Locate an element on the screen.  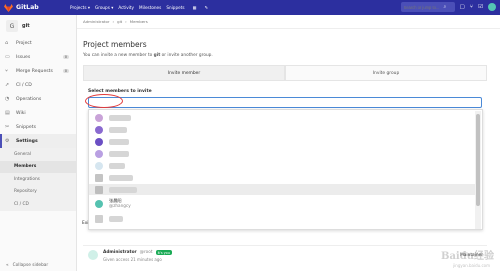
collapse-sidebar-button: « Collapse sidebar is located at coordinates (27, 265).